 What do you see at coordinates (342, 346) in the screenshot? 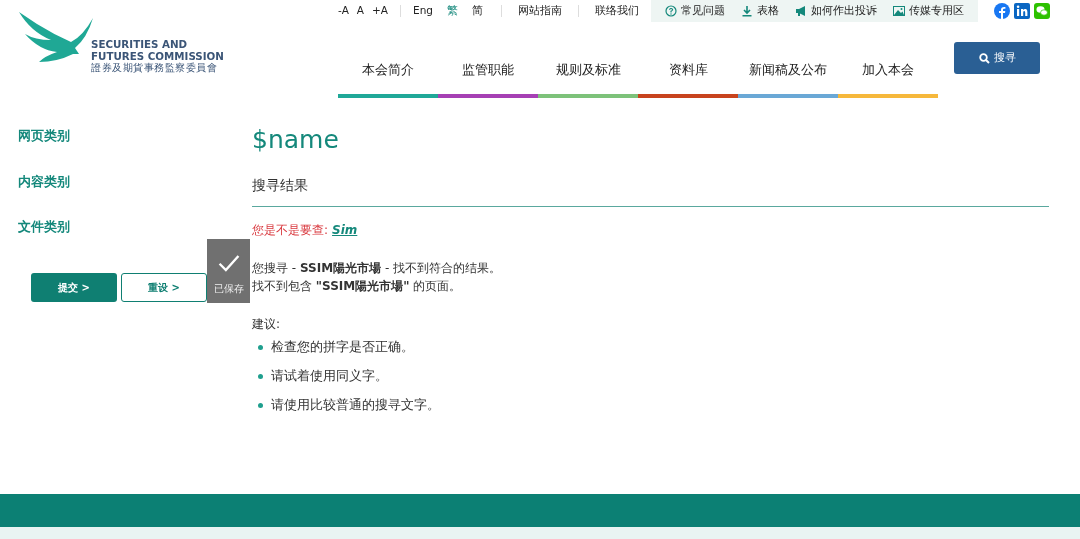
I see `suggestion-text: 检查您的拼字是否正确。` at bounding box center [342, 346].